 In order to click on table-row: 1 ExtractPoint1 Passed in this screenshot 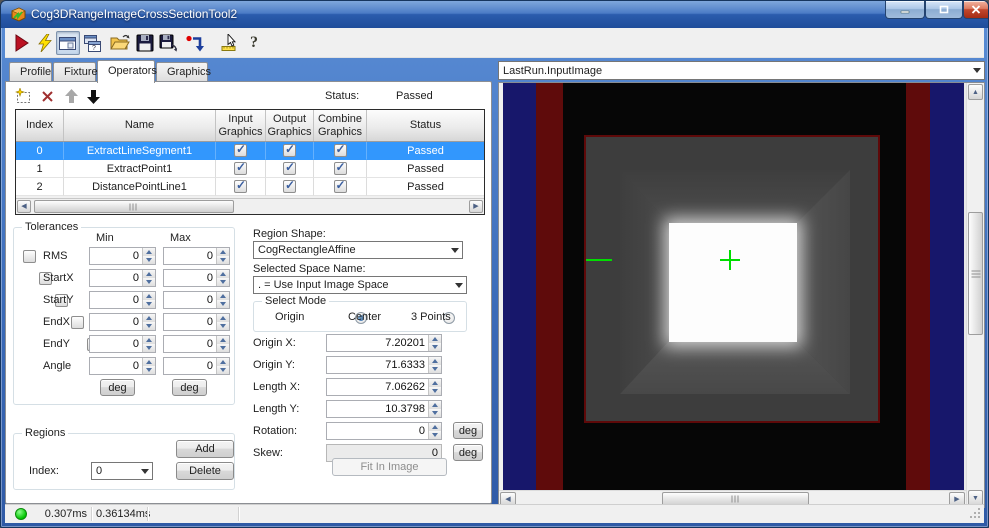, I will do `click(250, 169)`.